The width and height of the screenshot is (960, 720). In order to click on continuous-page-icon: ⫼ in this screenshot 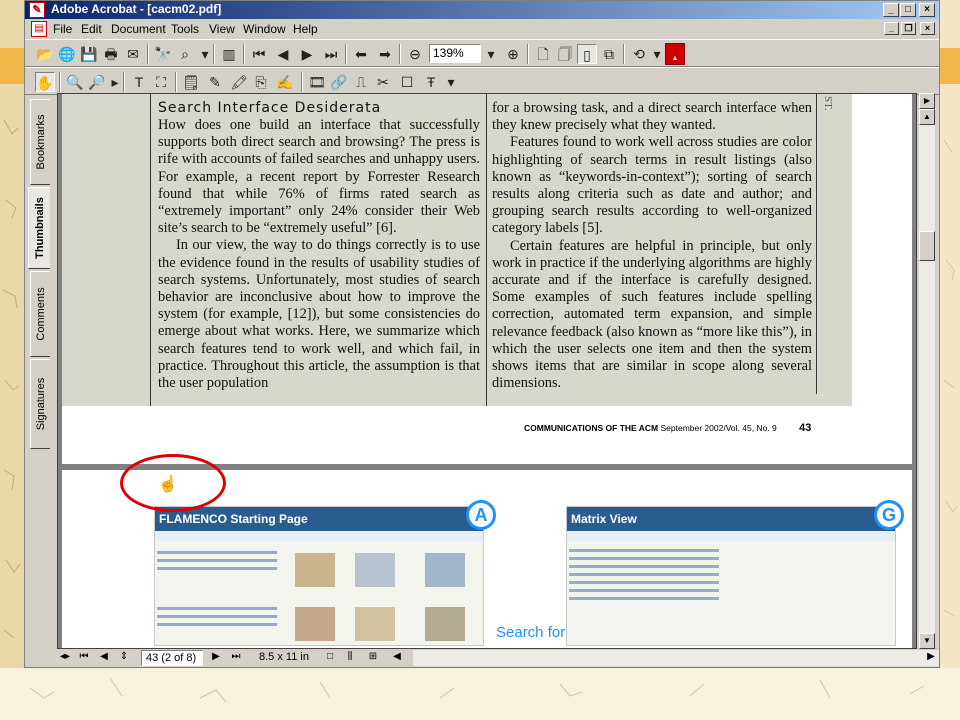, I will do `click(350, 658)`.